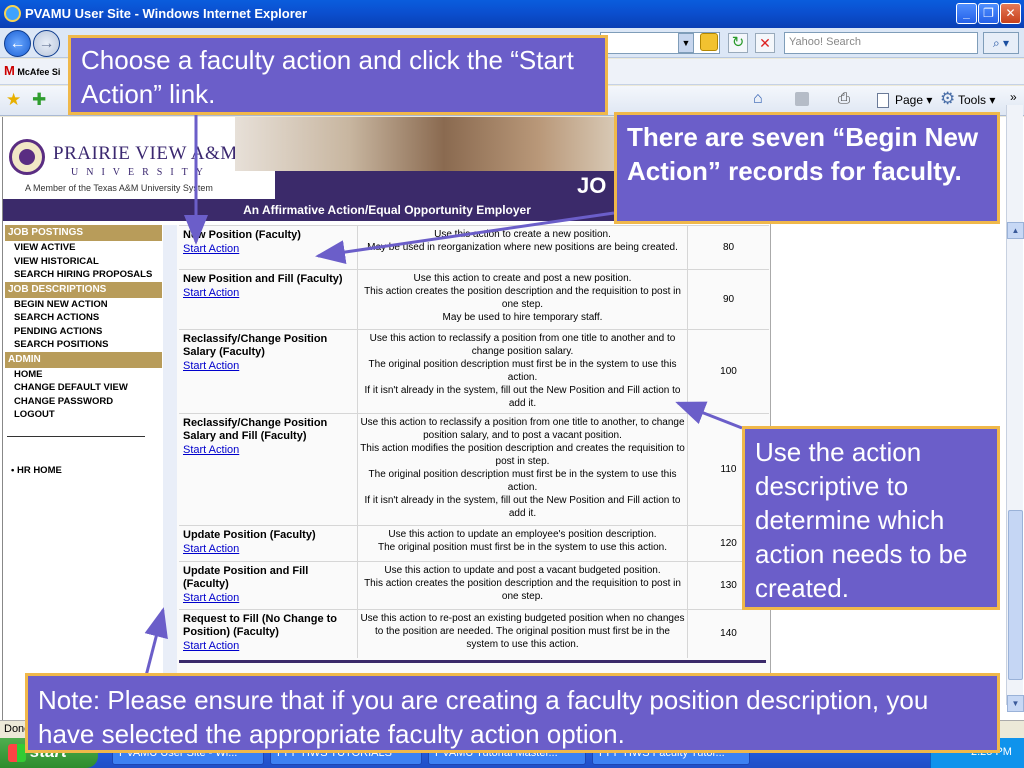 The width and height of the screenshot is (1024, 768). What do you see at coordinates (263, 279) in the screenshot?
I see `action-name: New Position and Fill (Faculty)` at bounding box center [263, 279].